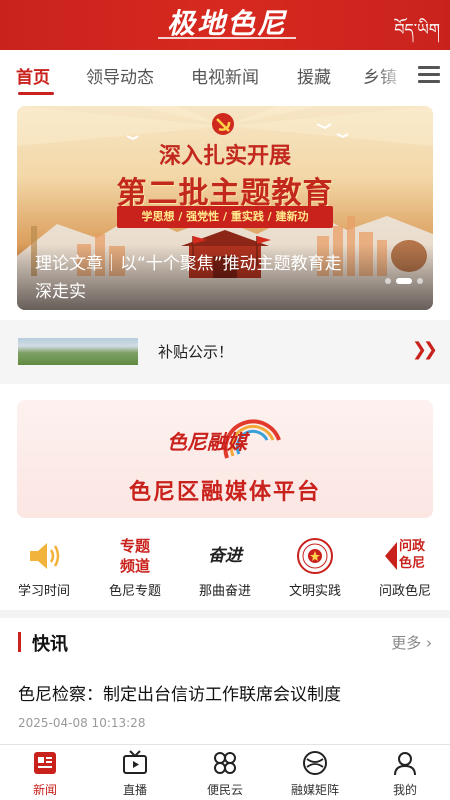  What do you see at coordinates (195, 278) in the screenshot?
I see `banner-caption: 理论文章｜以“十个聚焦”推动主题教育走深走实` at bounding box center [195, 278].